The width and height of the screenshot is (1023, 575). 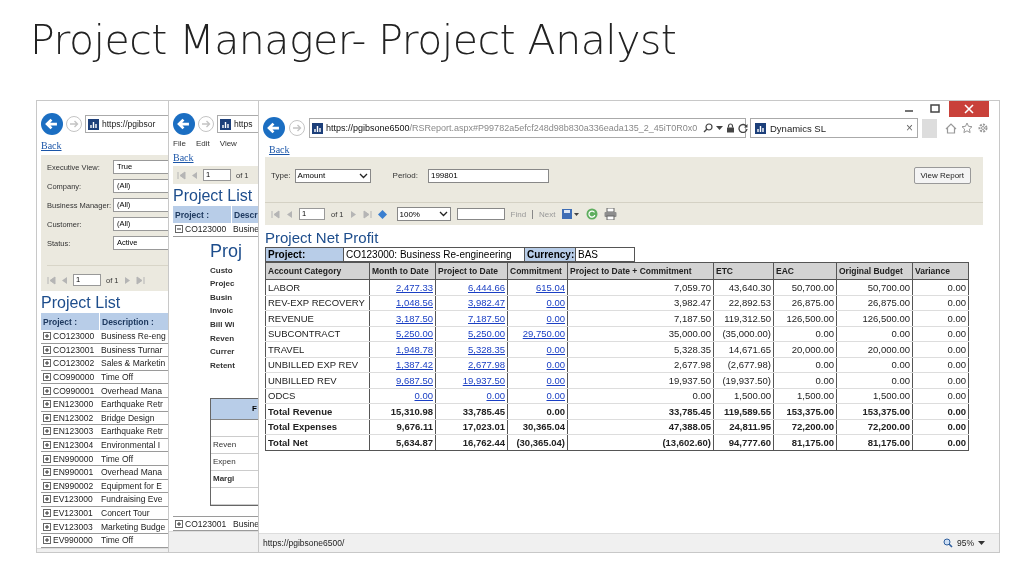 What do you see at coordinates (237, 124) in the screenshot?
I see `address-bar: https` at bounding box center [237, 124].